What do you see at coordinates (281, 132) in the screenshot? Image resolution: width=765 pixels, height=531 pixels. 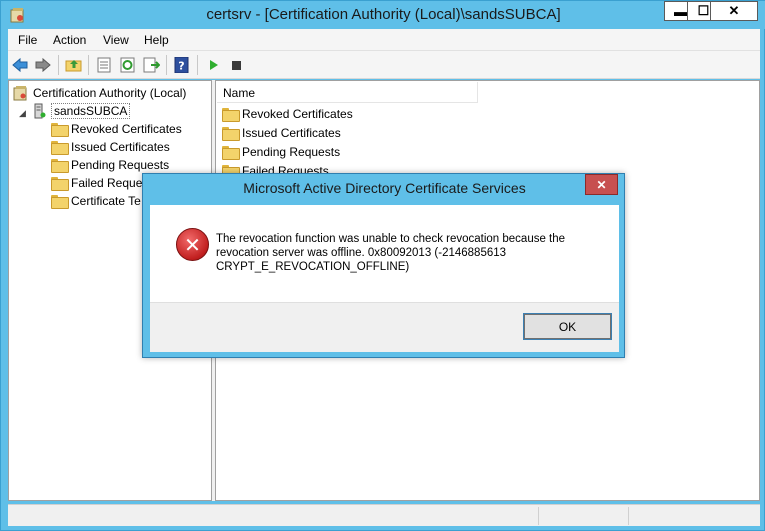 I see `list-item: Issued Certificates` at bounding box center [281, 132].